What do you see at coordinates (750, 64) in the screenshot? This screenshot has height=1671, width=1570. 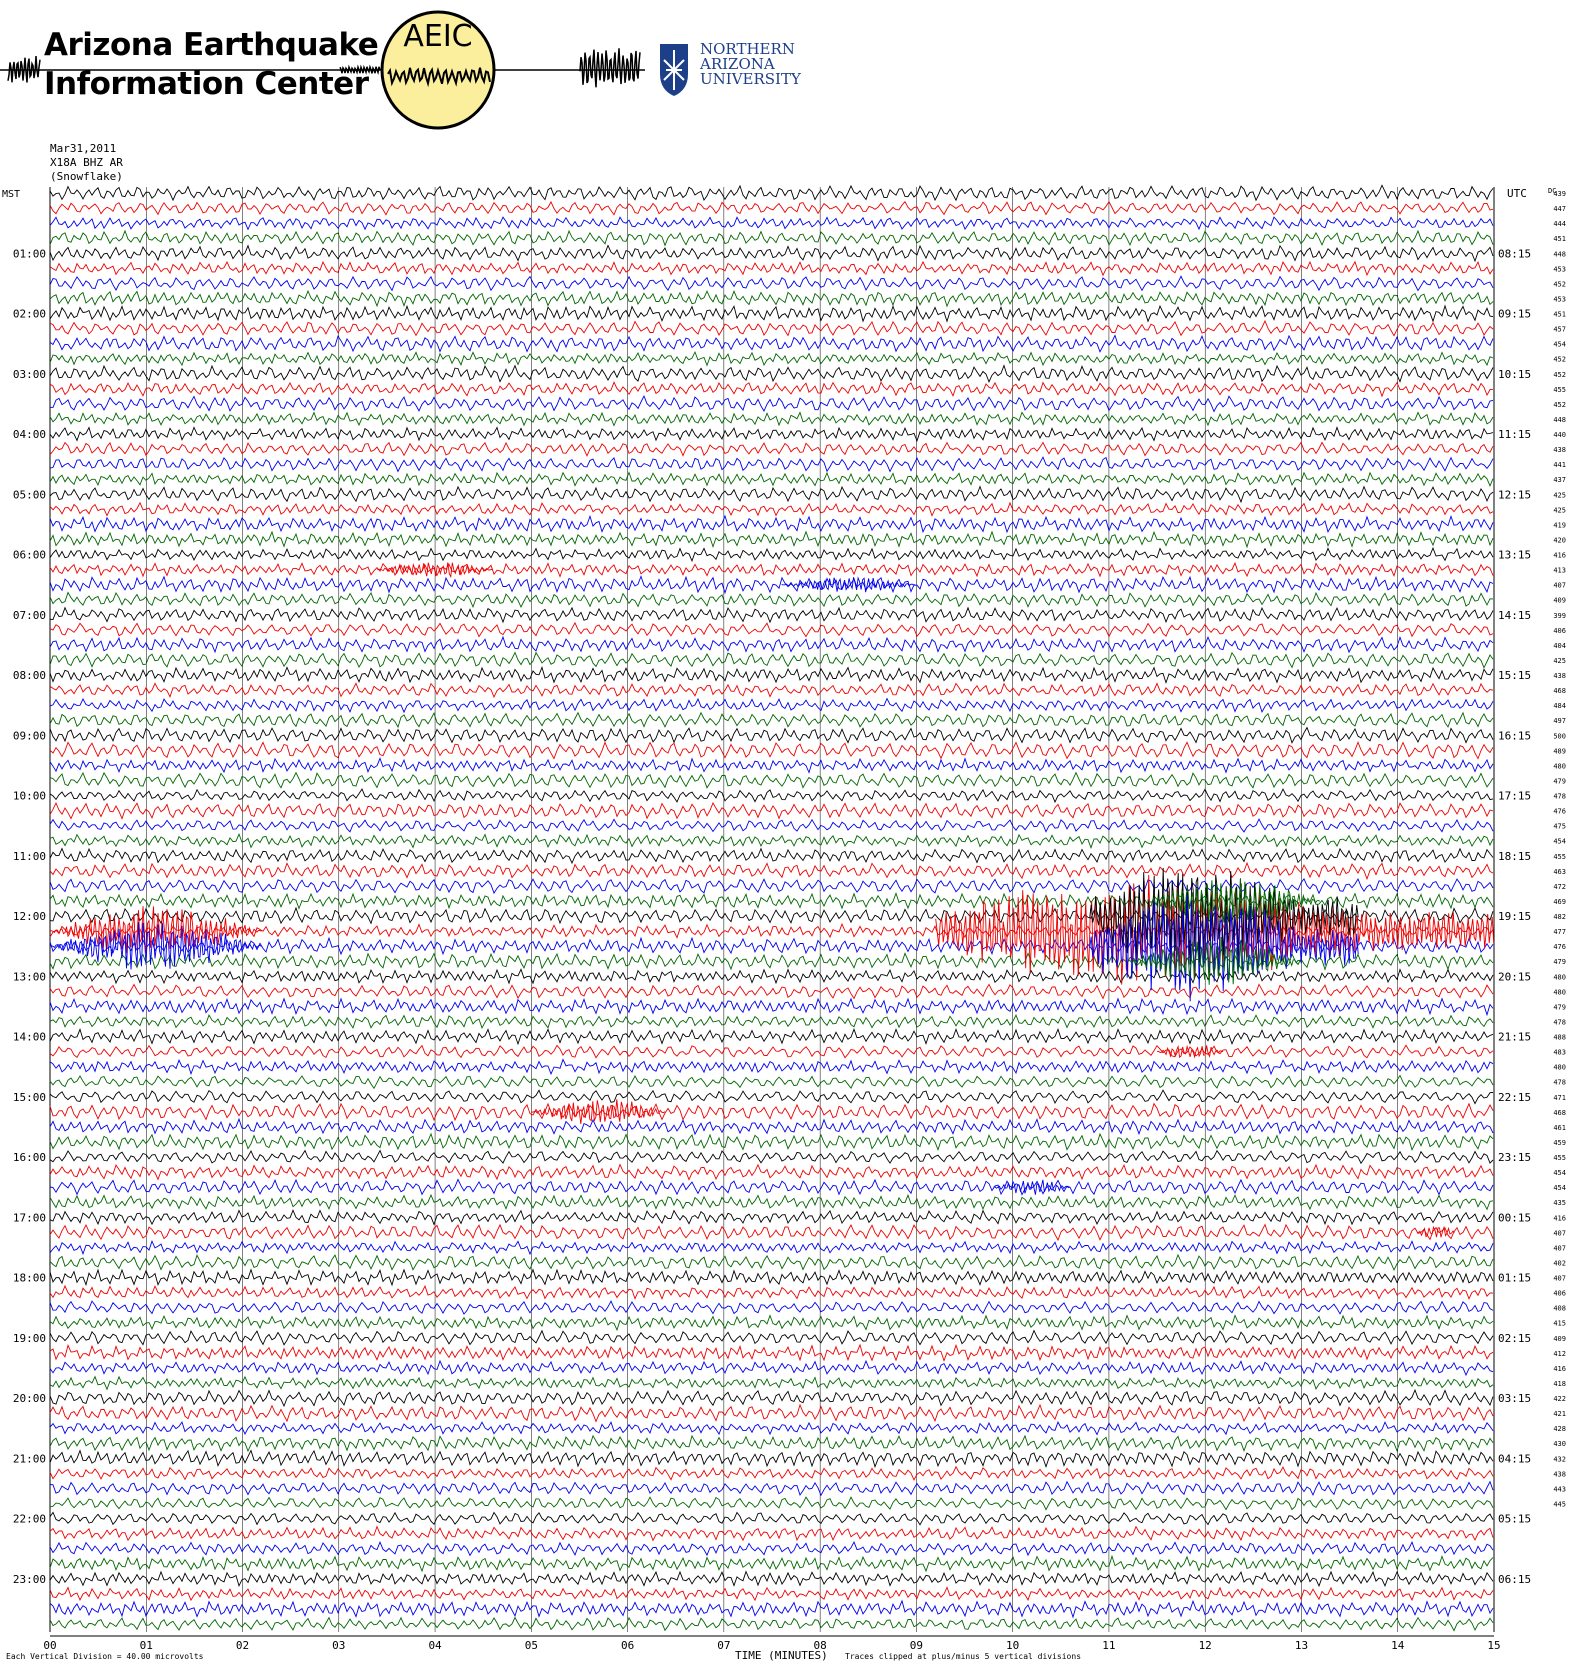 I see `university-name: NORTHERN ARIZONA UNIVERSITY` at bounding box center [750, 64].